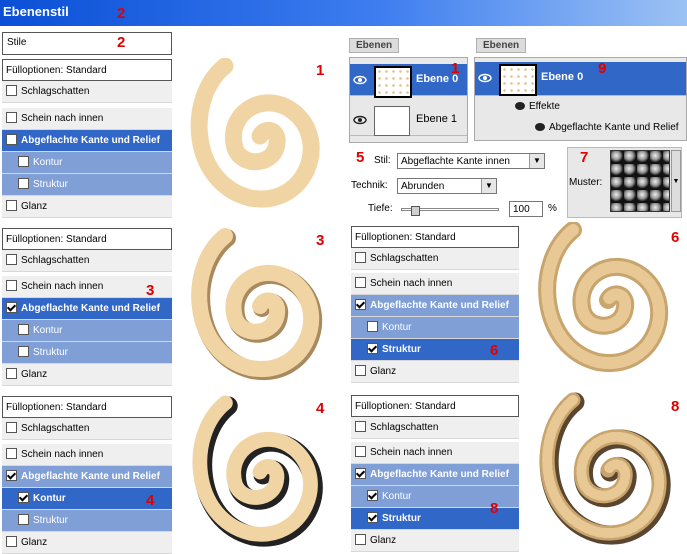 The height and width of the screenshot is (554, 687). What do you see at coordinates (521, 209) in the screenshot?
I see `depth-value: 100` at bounding box center [521, 209].